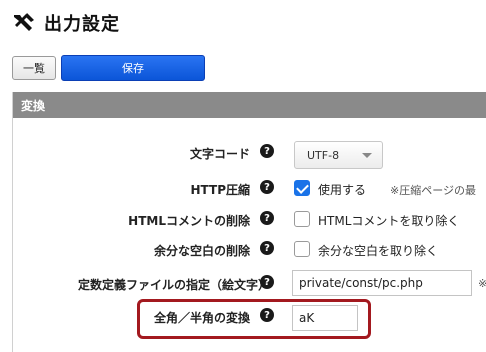 The height and width of the screenshot is (352, 486). I want to click on const-file-help-icon: ?, so click(267, 282).